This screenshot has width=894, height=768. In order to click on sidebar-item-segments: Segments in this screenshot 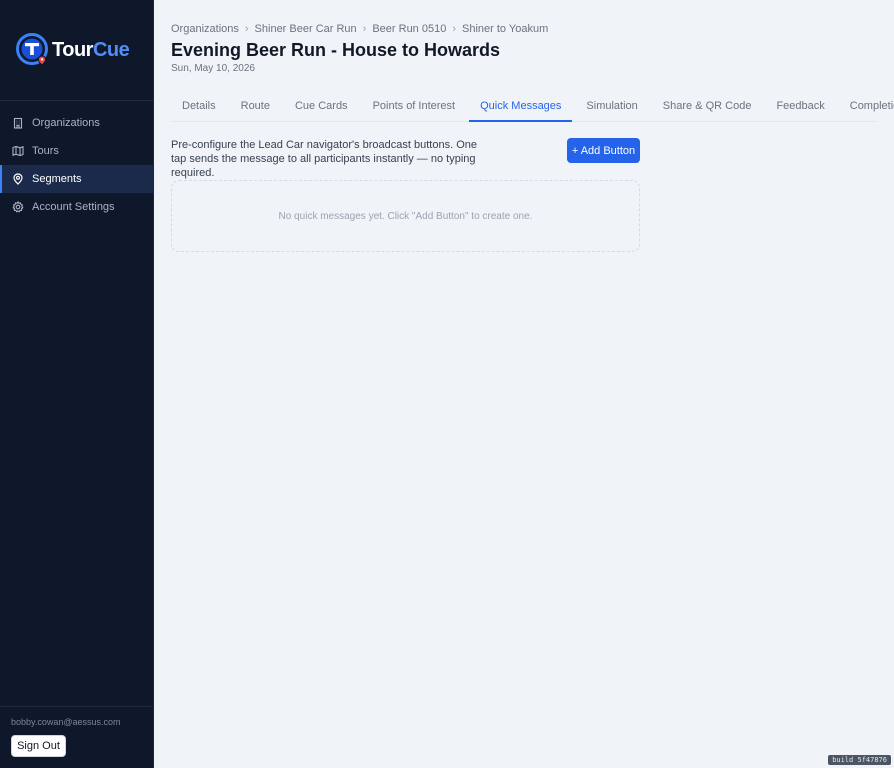, I will do `click(76, 179)`.